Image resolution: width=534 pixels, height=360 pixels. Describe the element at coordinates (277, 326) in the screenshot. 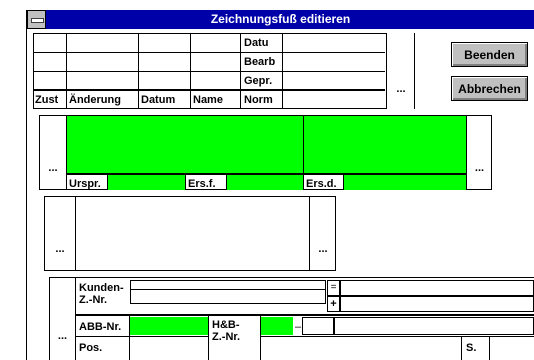

I see `hb-field` at that location.